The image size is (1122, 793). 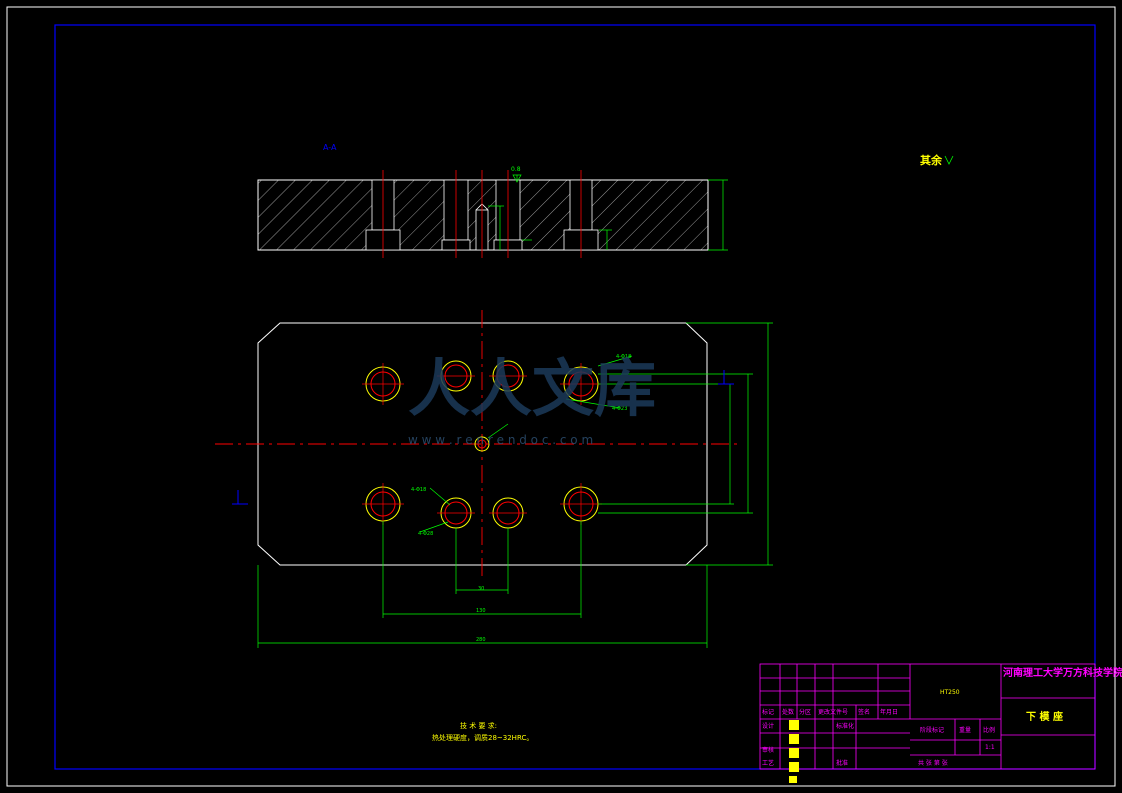 I want to click on dim-30: 30, so click(x=481, y=589).